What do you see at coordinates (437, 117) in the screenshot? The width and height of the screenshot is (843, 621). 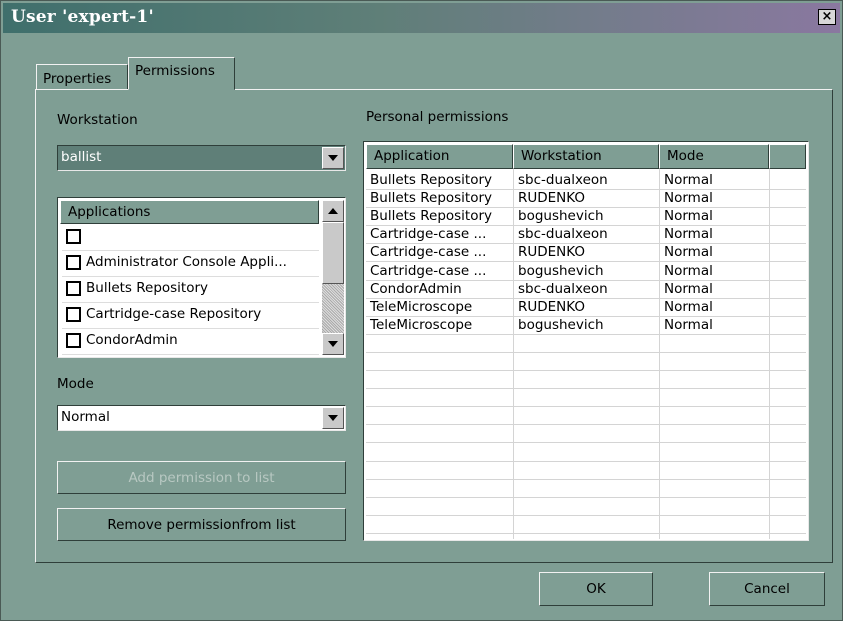 I see `personal-permissions-label: Personal permissions` at bounding box center [437, 117].